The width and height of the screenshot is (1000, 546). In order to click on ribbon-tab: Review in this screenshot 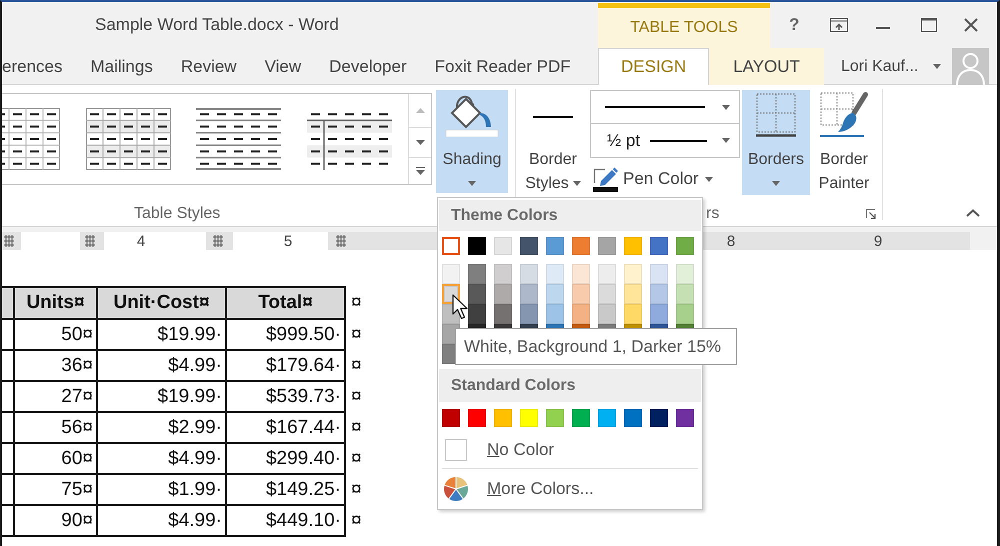, I will do `click(208, 66)`.